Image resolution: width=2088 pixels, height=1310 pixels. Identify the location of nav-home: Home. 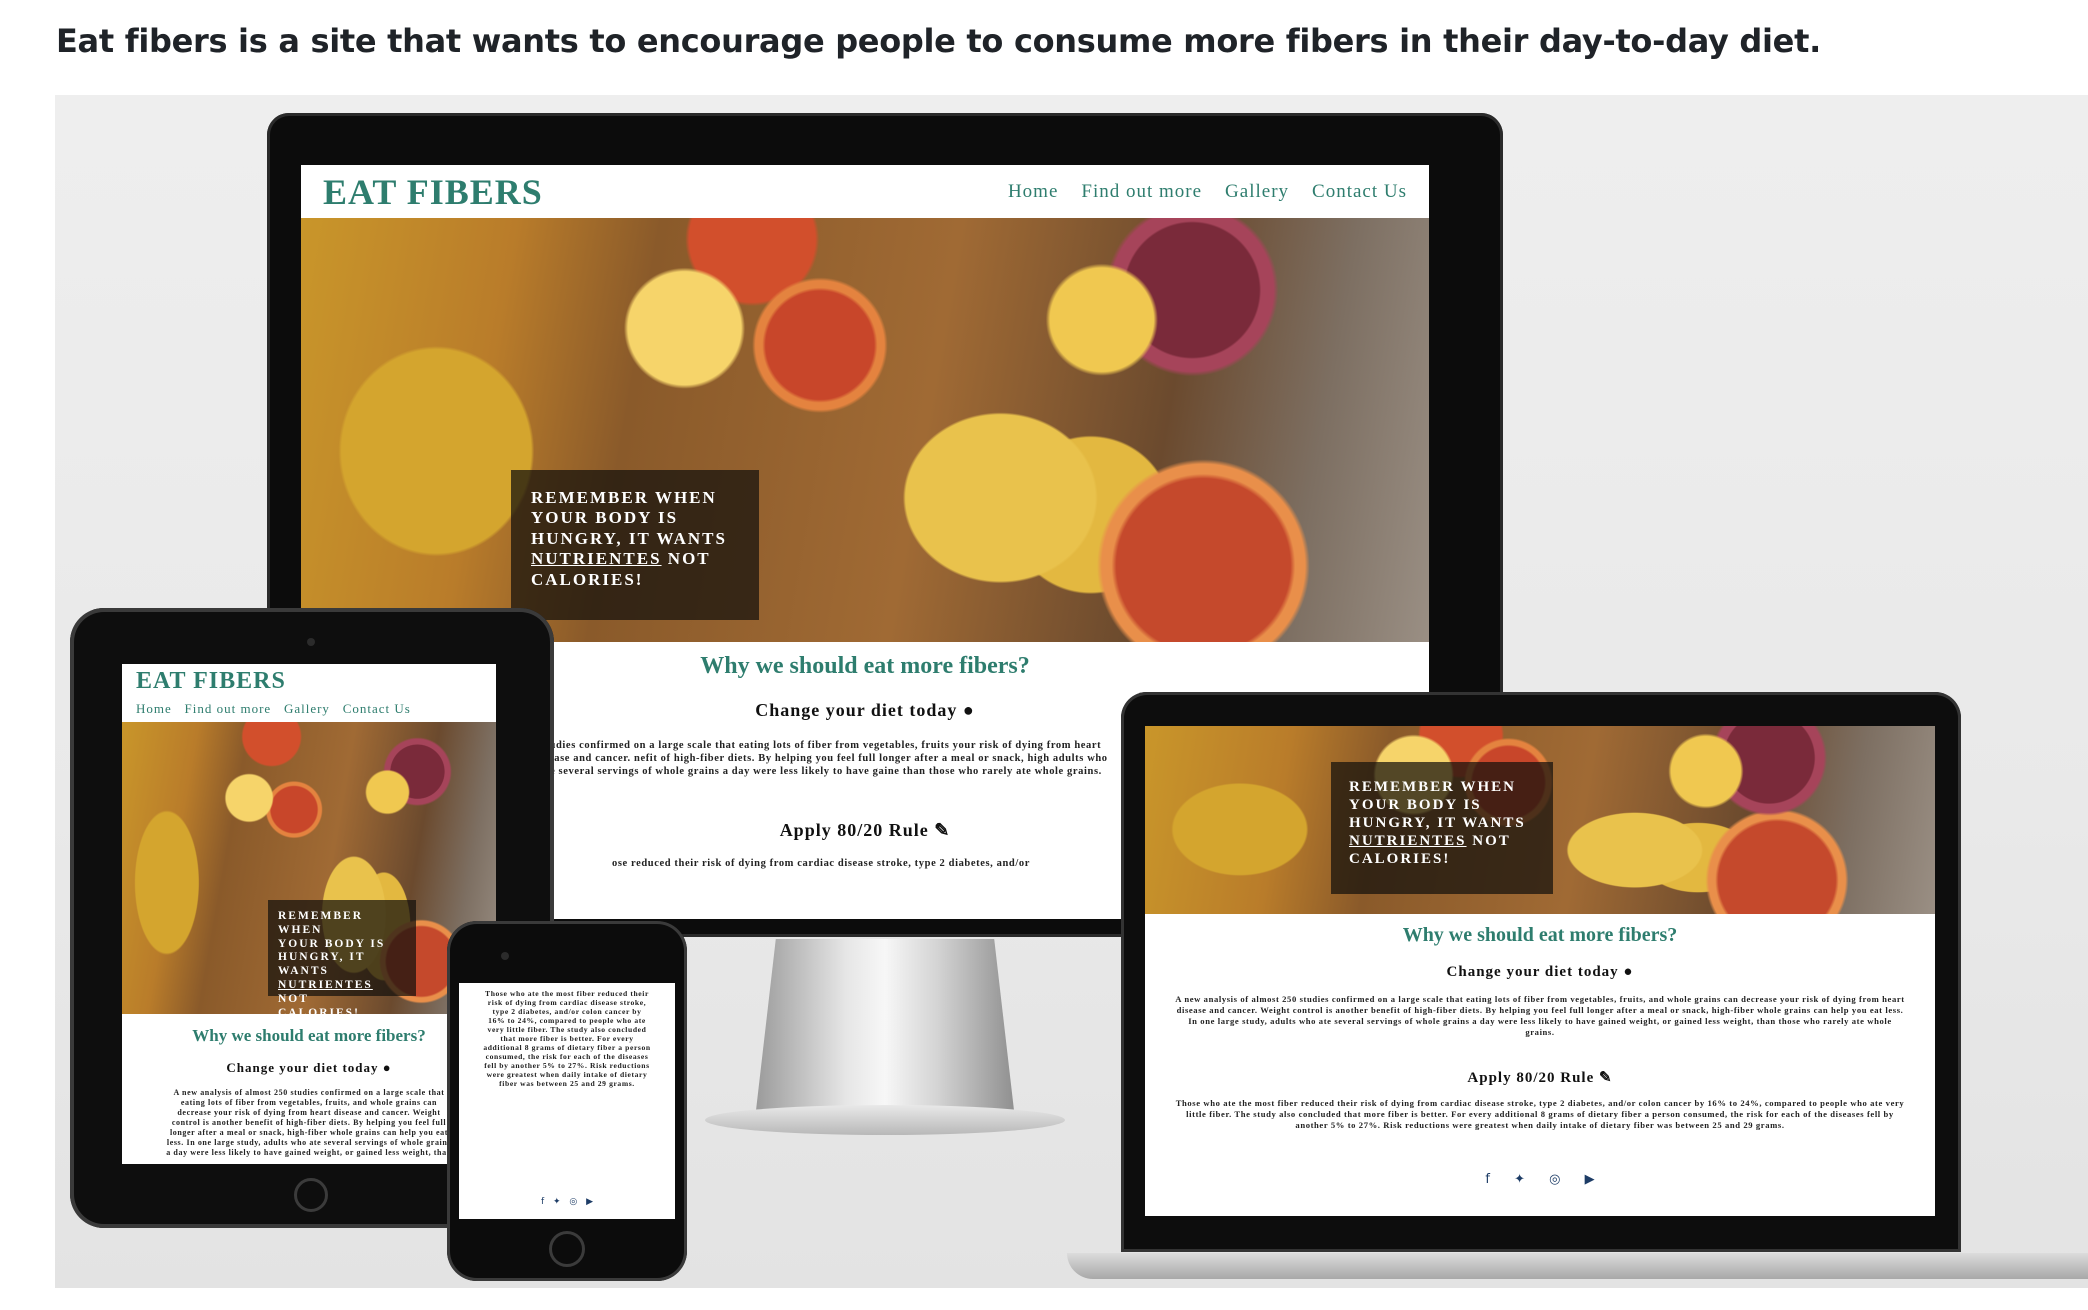
(1033, 191).